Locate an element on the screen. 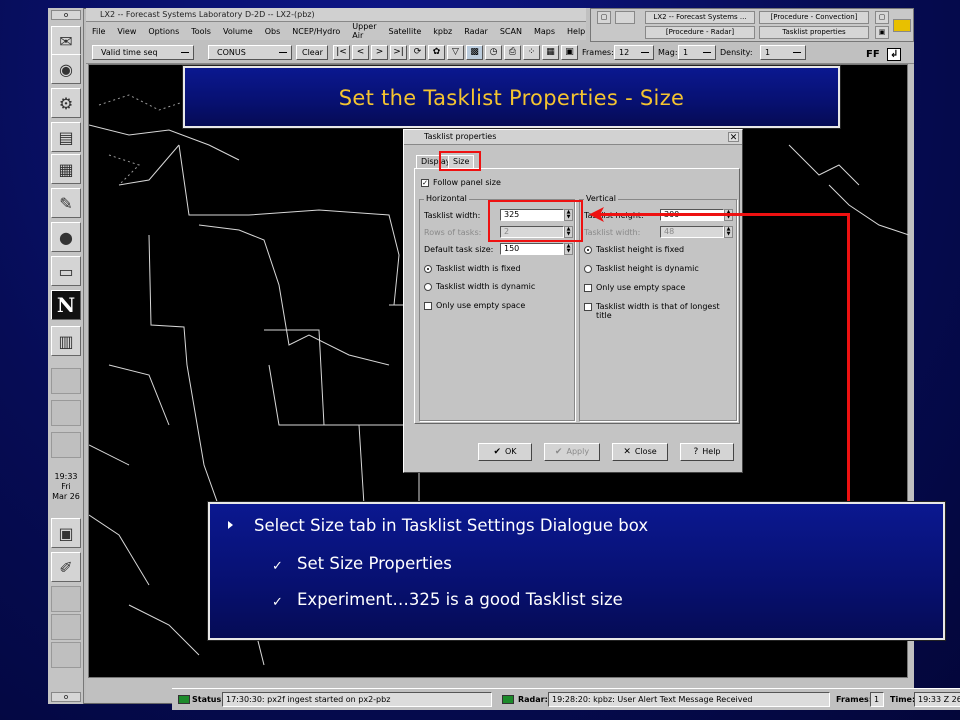  valid-time-combo: Valid time seq is located at coordinates (143, 52).